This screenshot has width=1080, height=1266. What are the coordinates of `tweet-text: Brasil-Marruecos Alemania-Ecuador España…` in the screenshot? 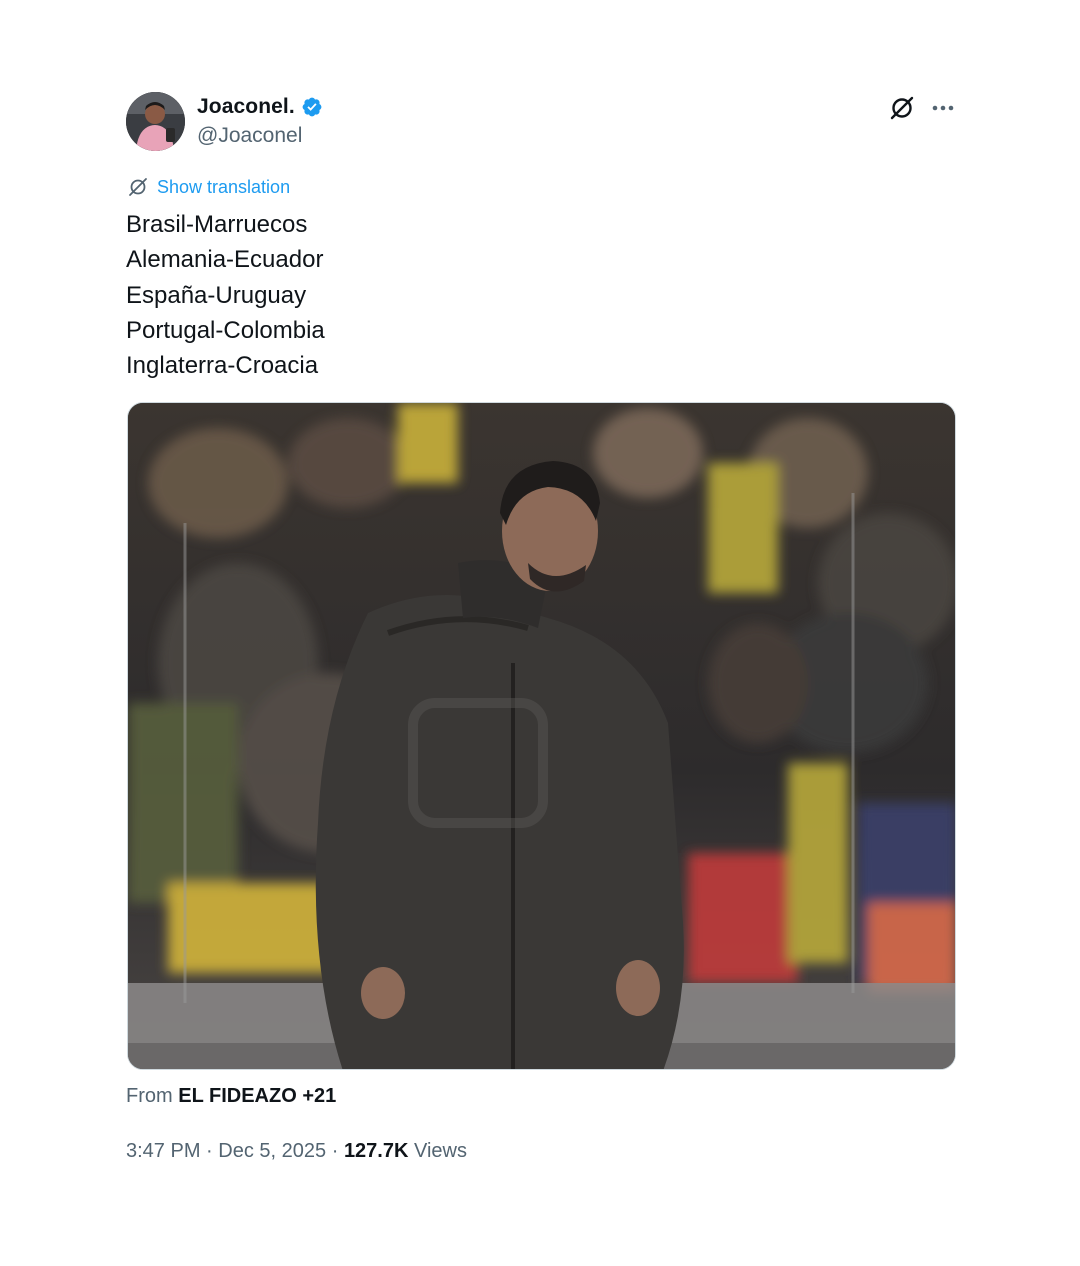 It's located at (536, 295).